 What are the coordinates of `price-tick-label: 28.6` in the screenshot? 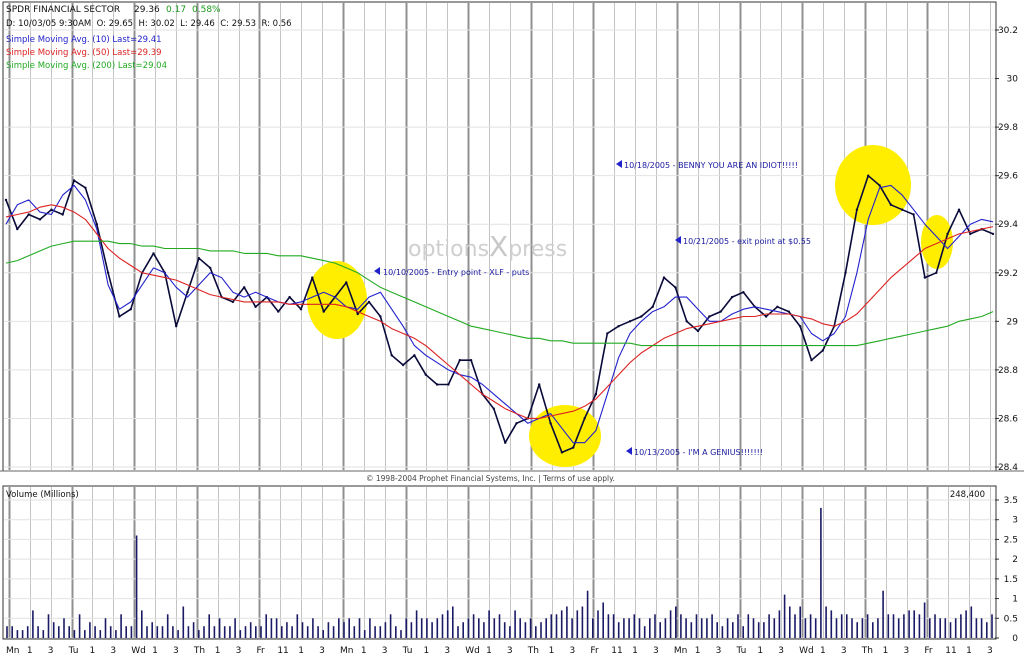 It's located at (1008, 419).